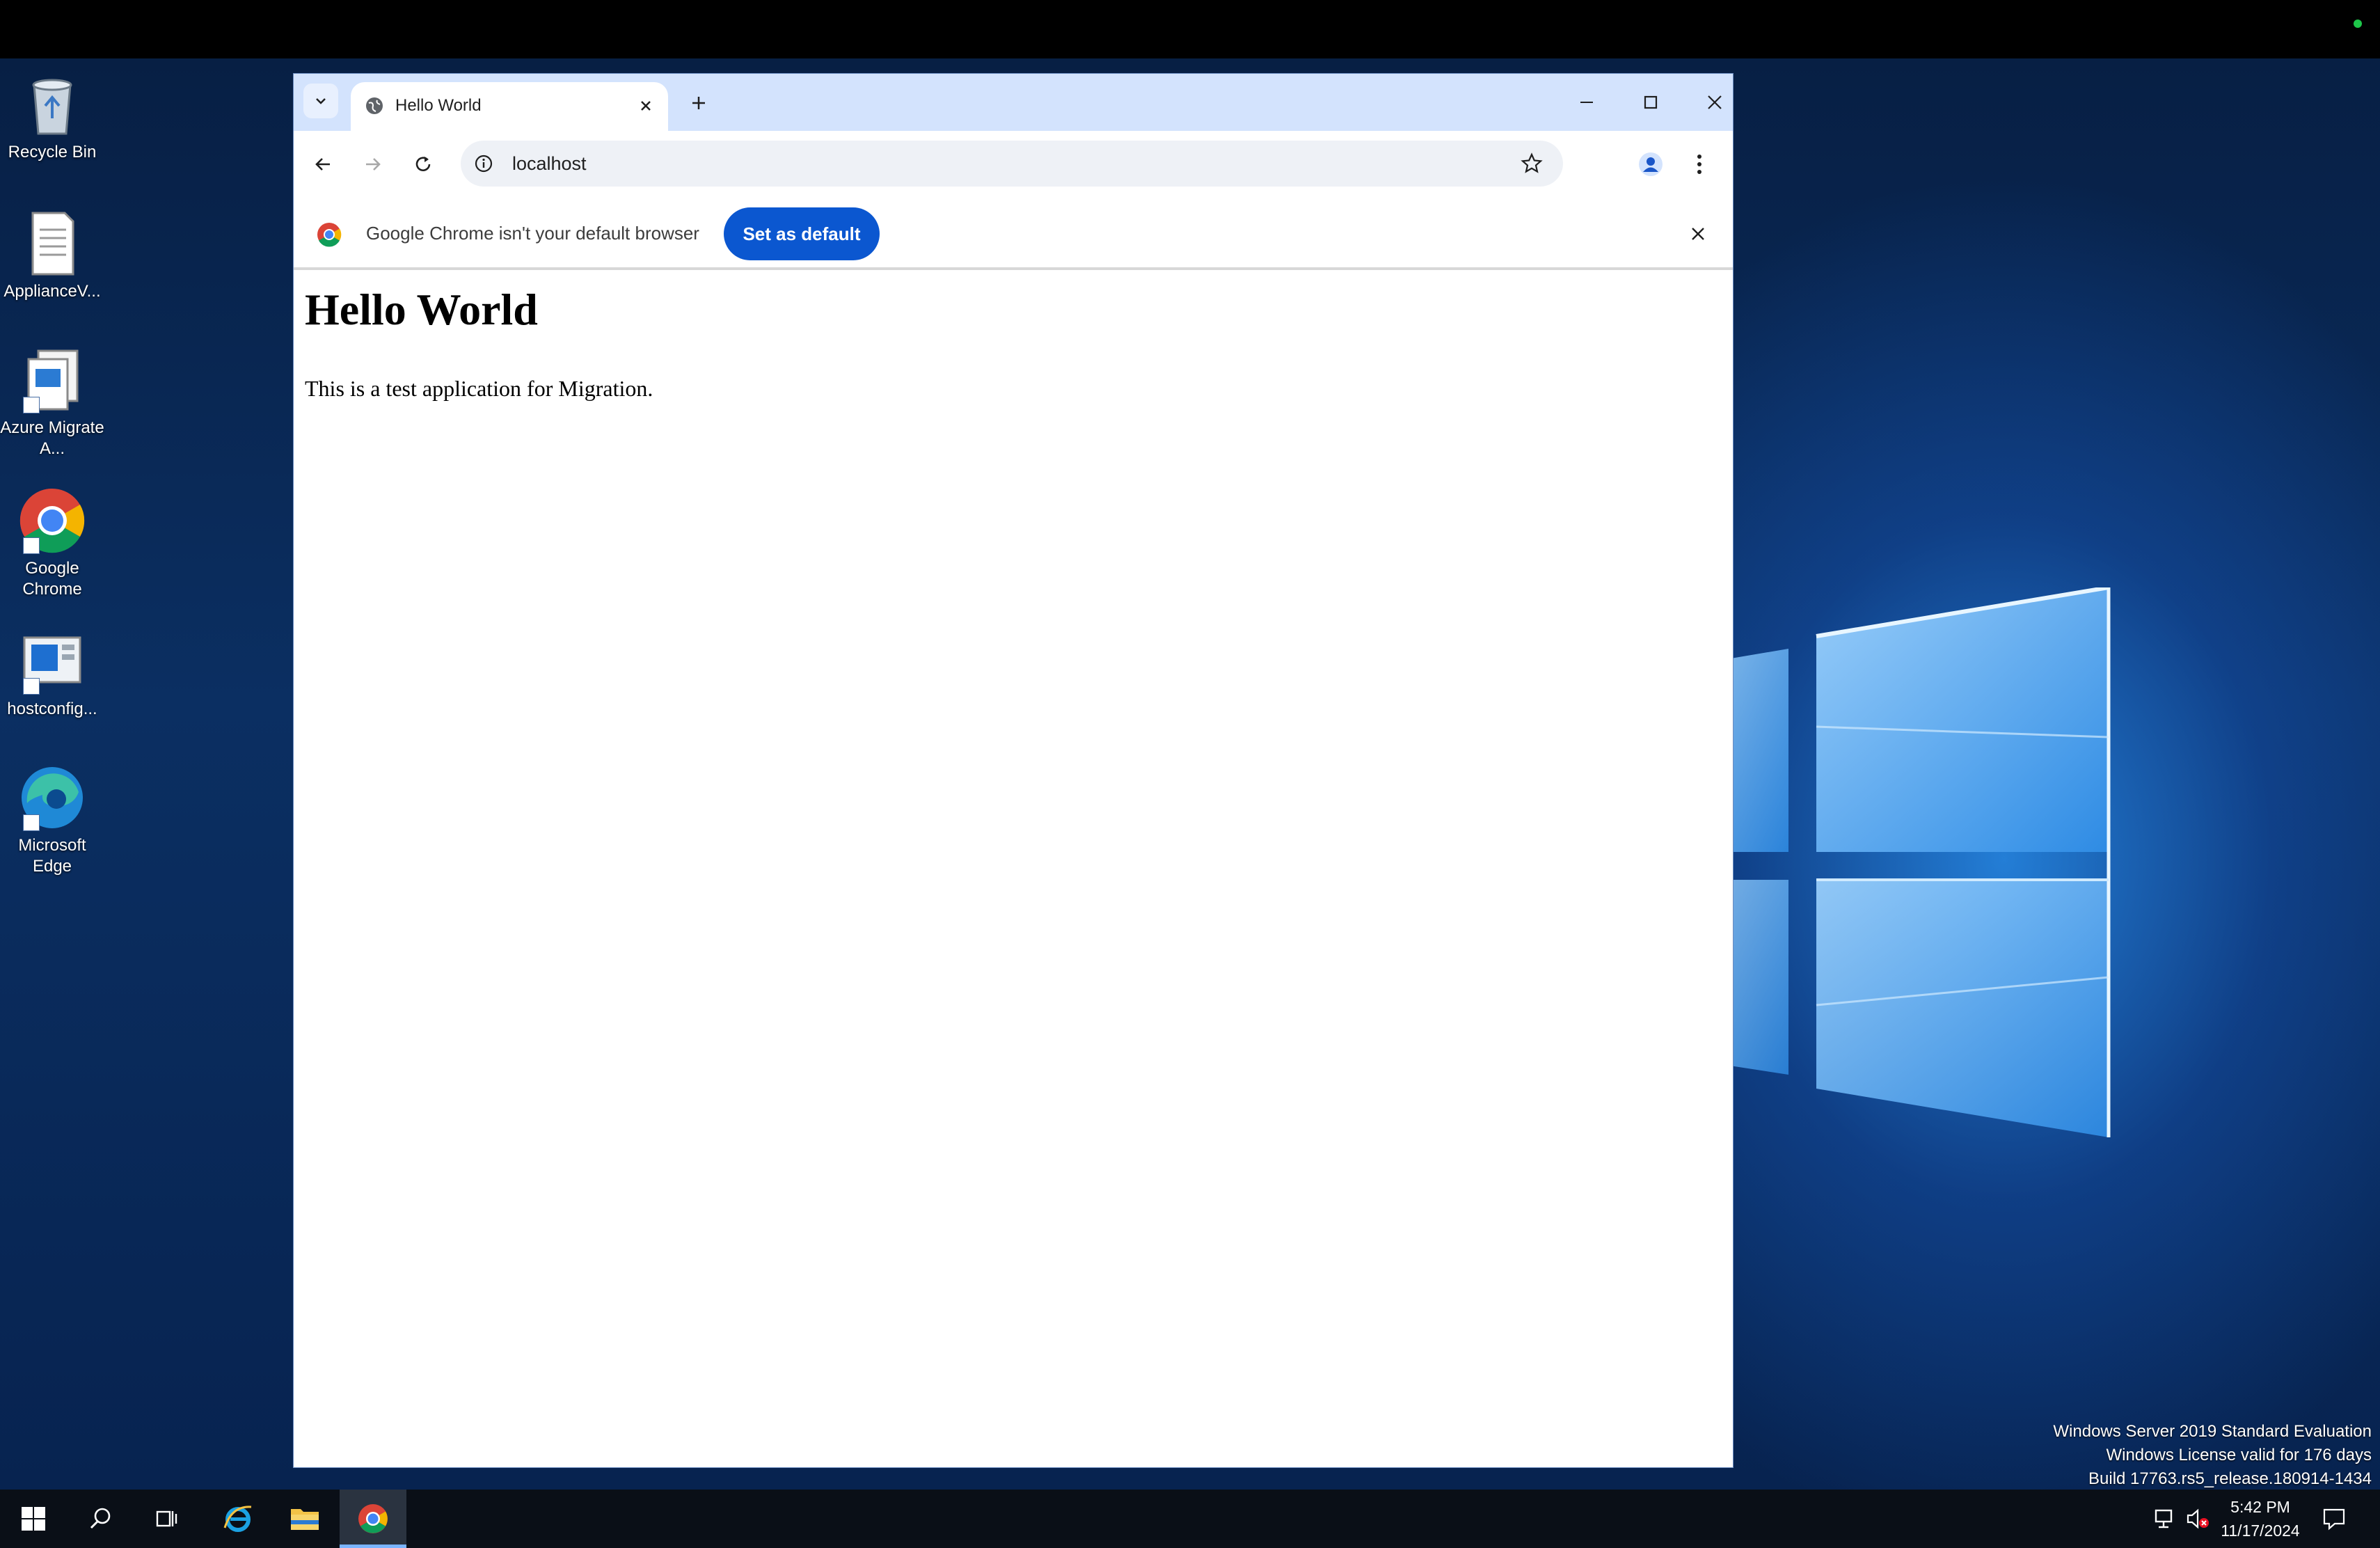  I want to click on minimize-icon, so click(1586, 102).